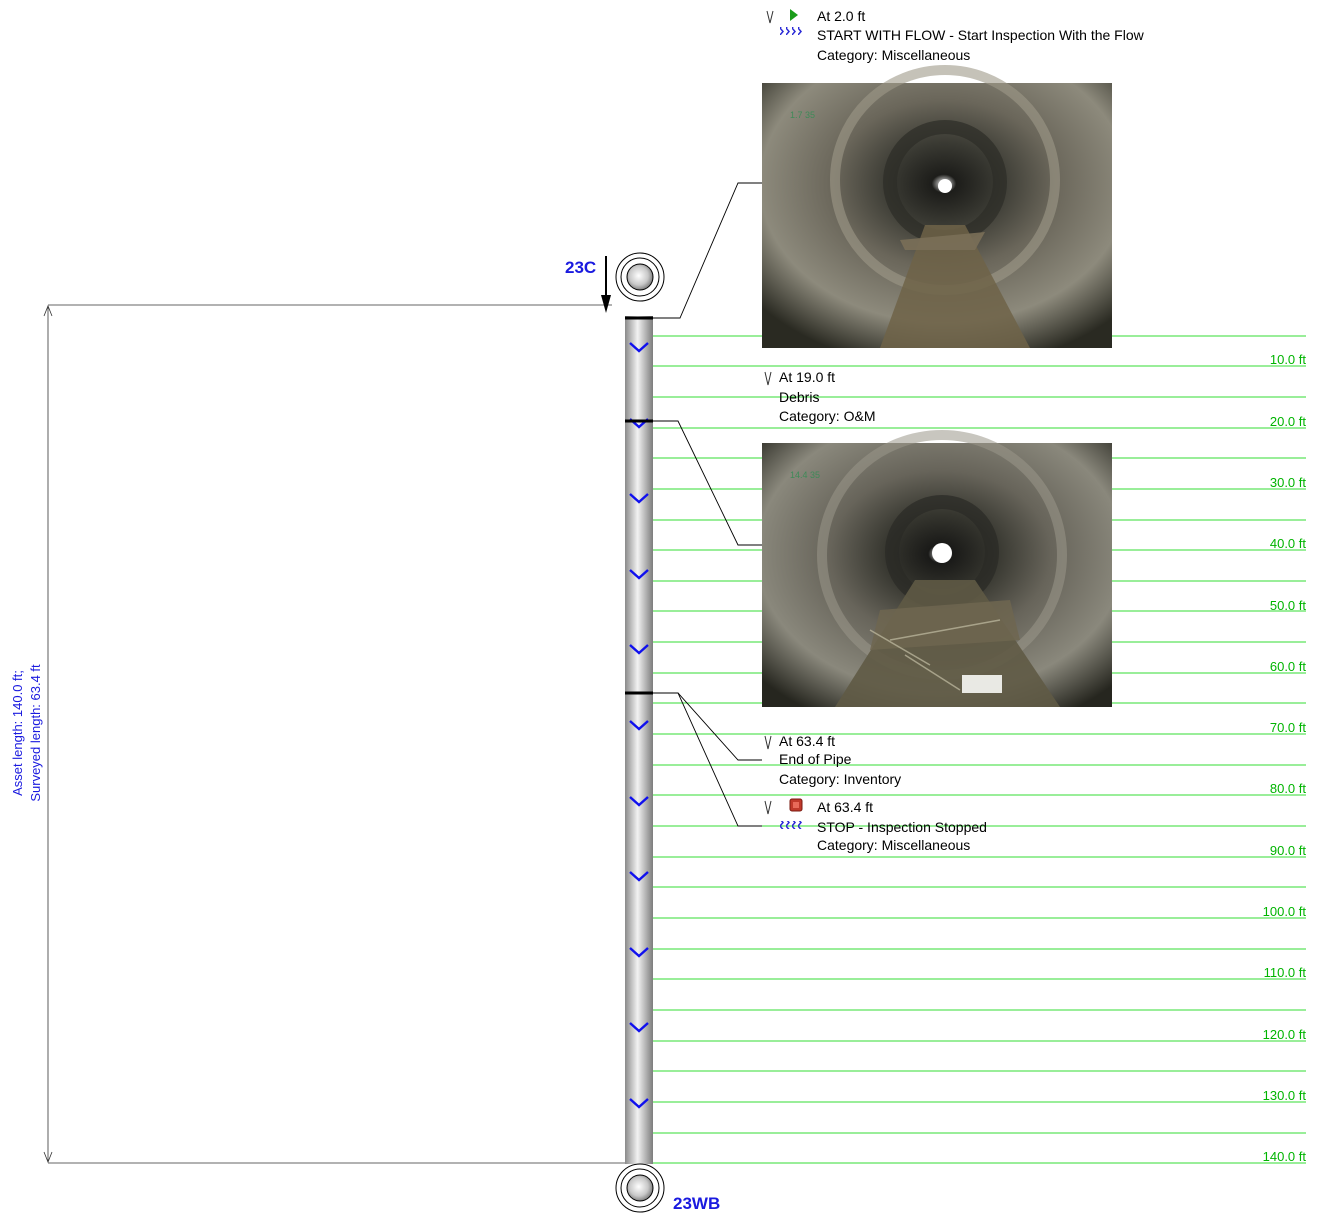  I want to click on leader-line-stop, so click(707, 759).